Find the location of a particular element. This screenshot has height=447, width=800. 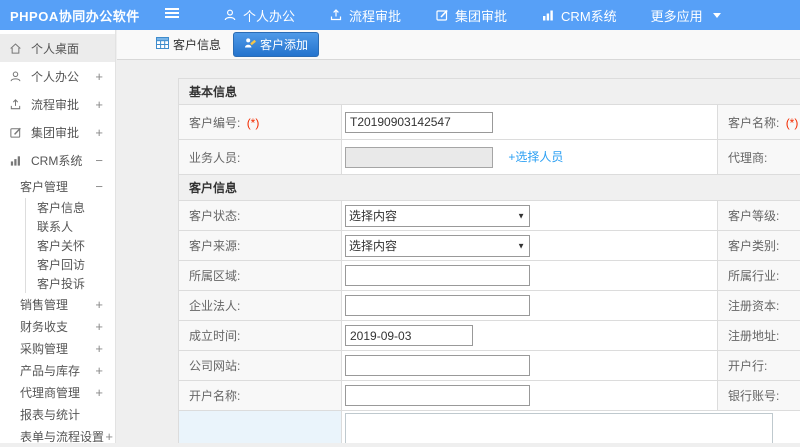

sidebar-item-label: 销售管理 is located at coordinates (44, 304).